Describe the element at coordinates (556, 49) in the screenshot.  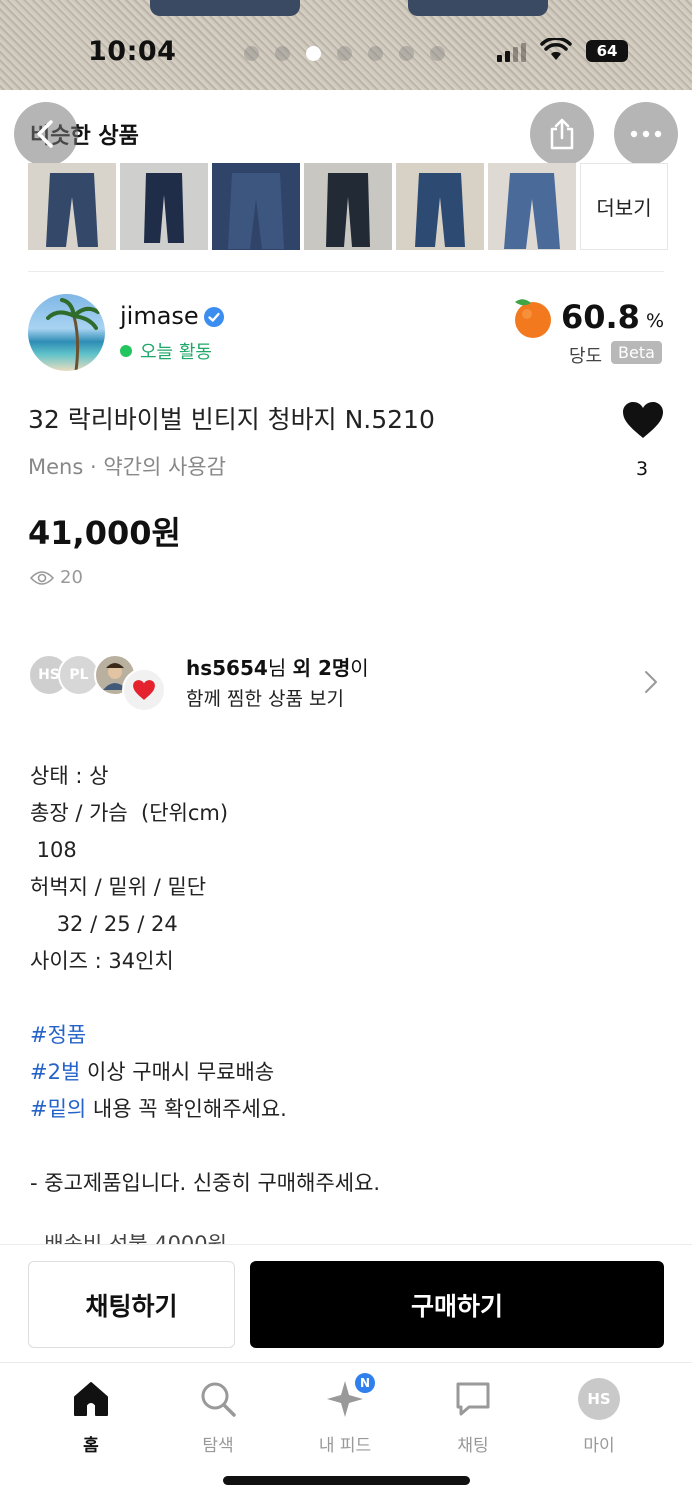
I see `wifi-icon` at that location.